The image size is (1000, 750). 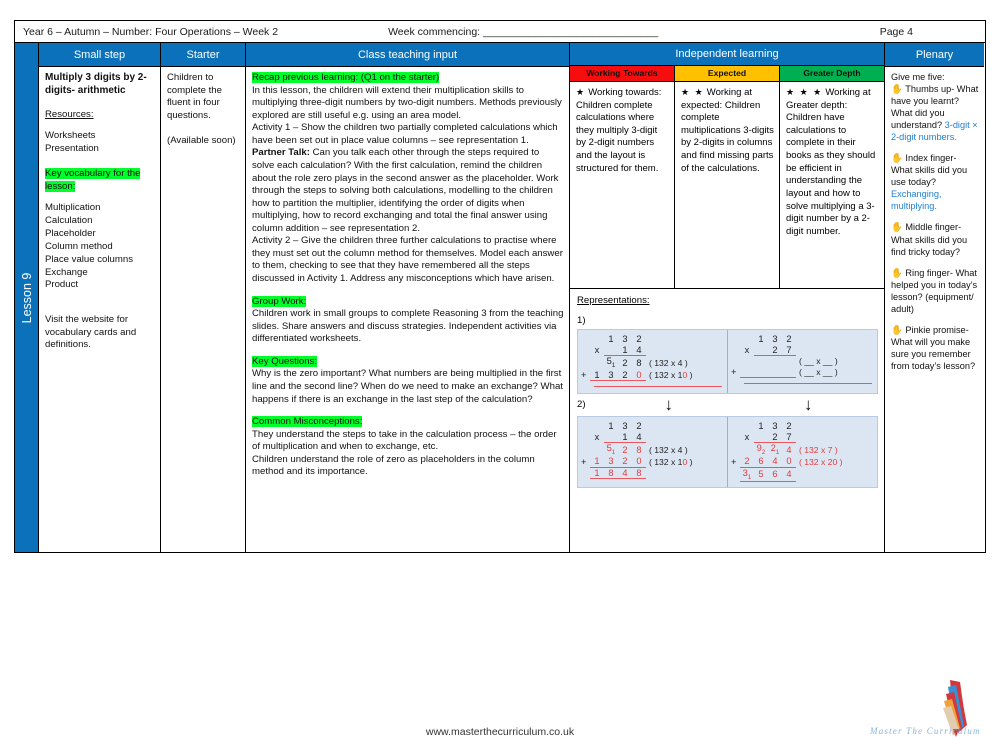 What do you see at coordinates (407, 55) in the screenshot?
I see `column-header-teaching: Class teaching input` at bounding box center [407, 55].